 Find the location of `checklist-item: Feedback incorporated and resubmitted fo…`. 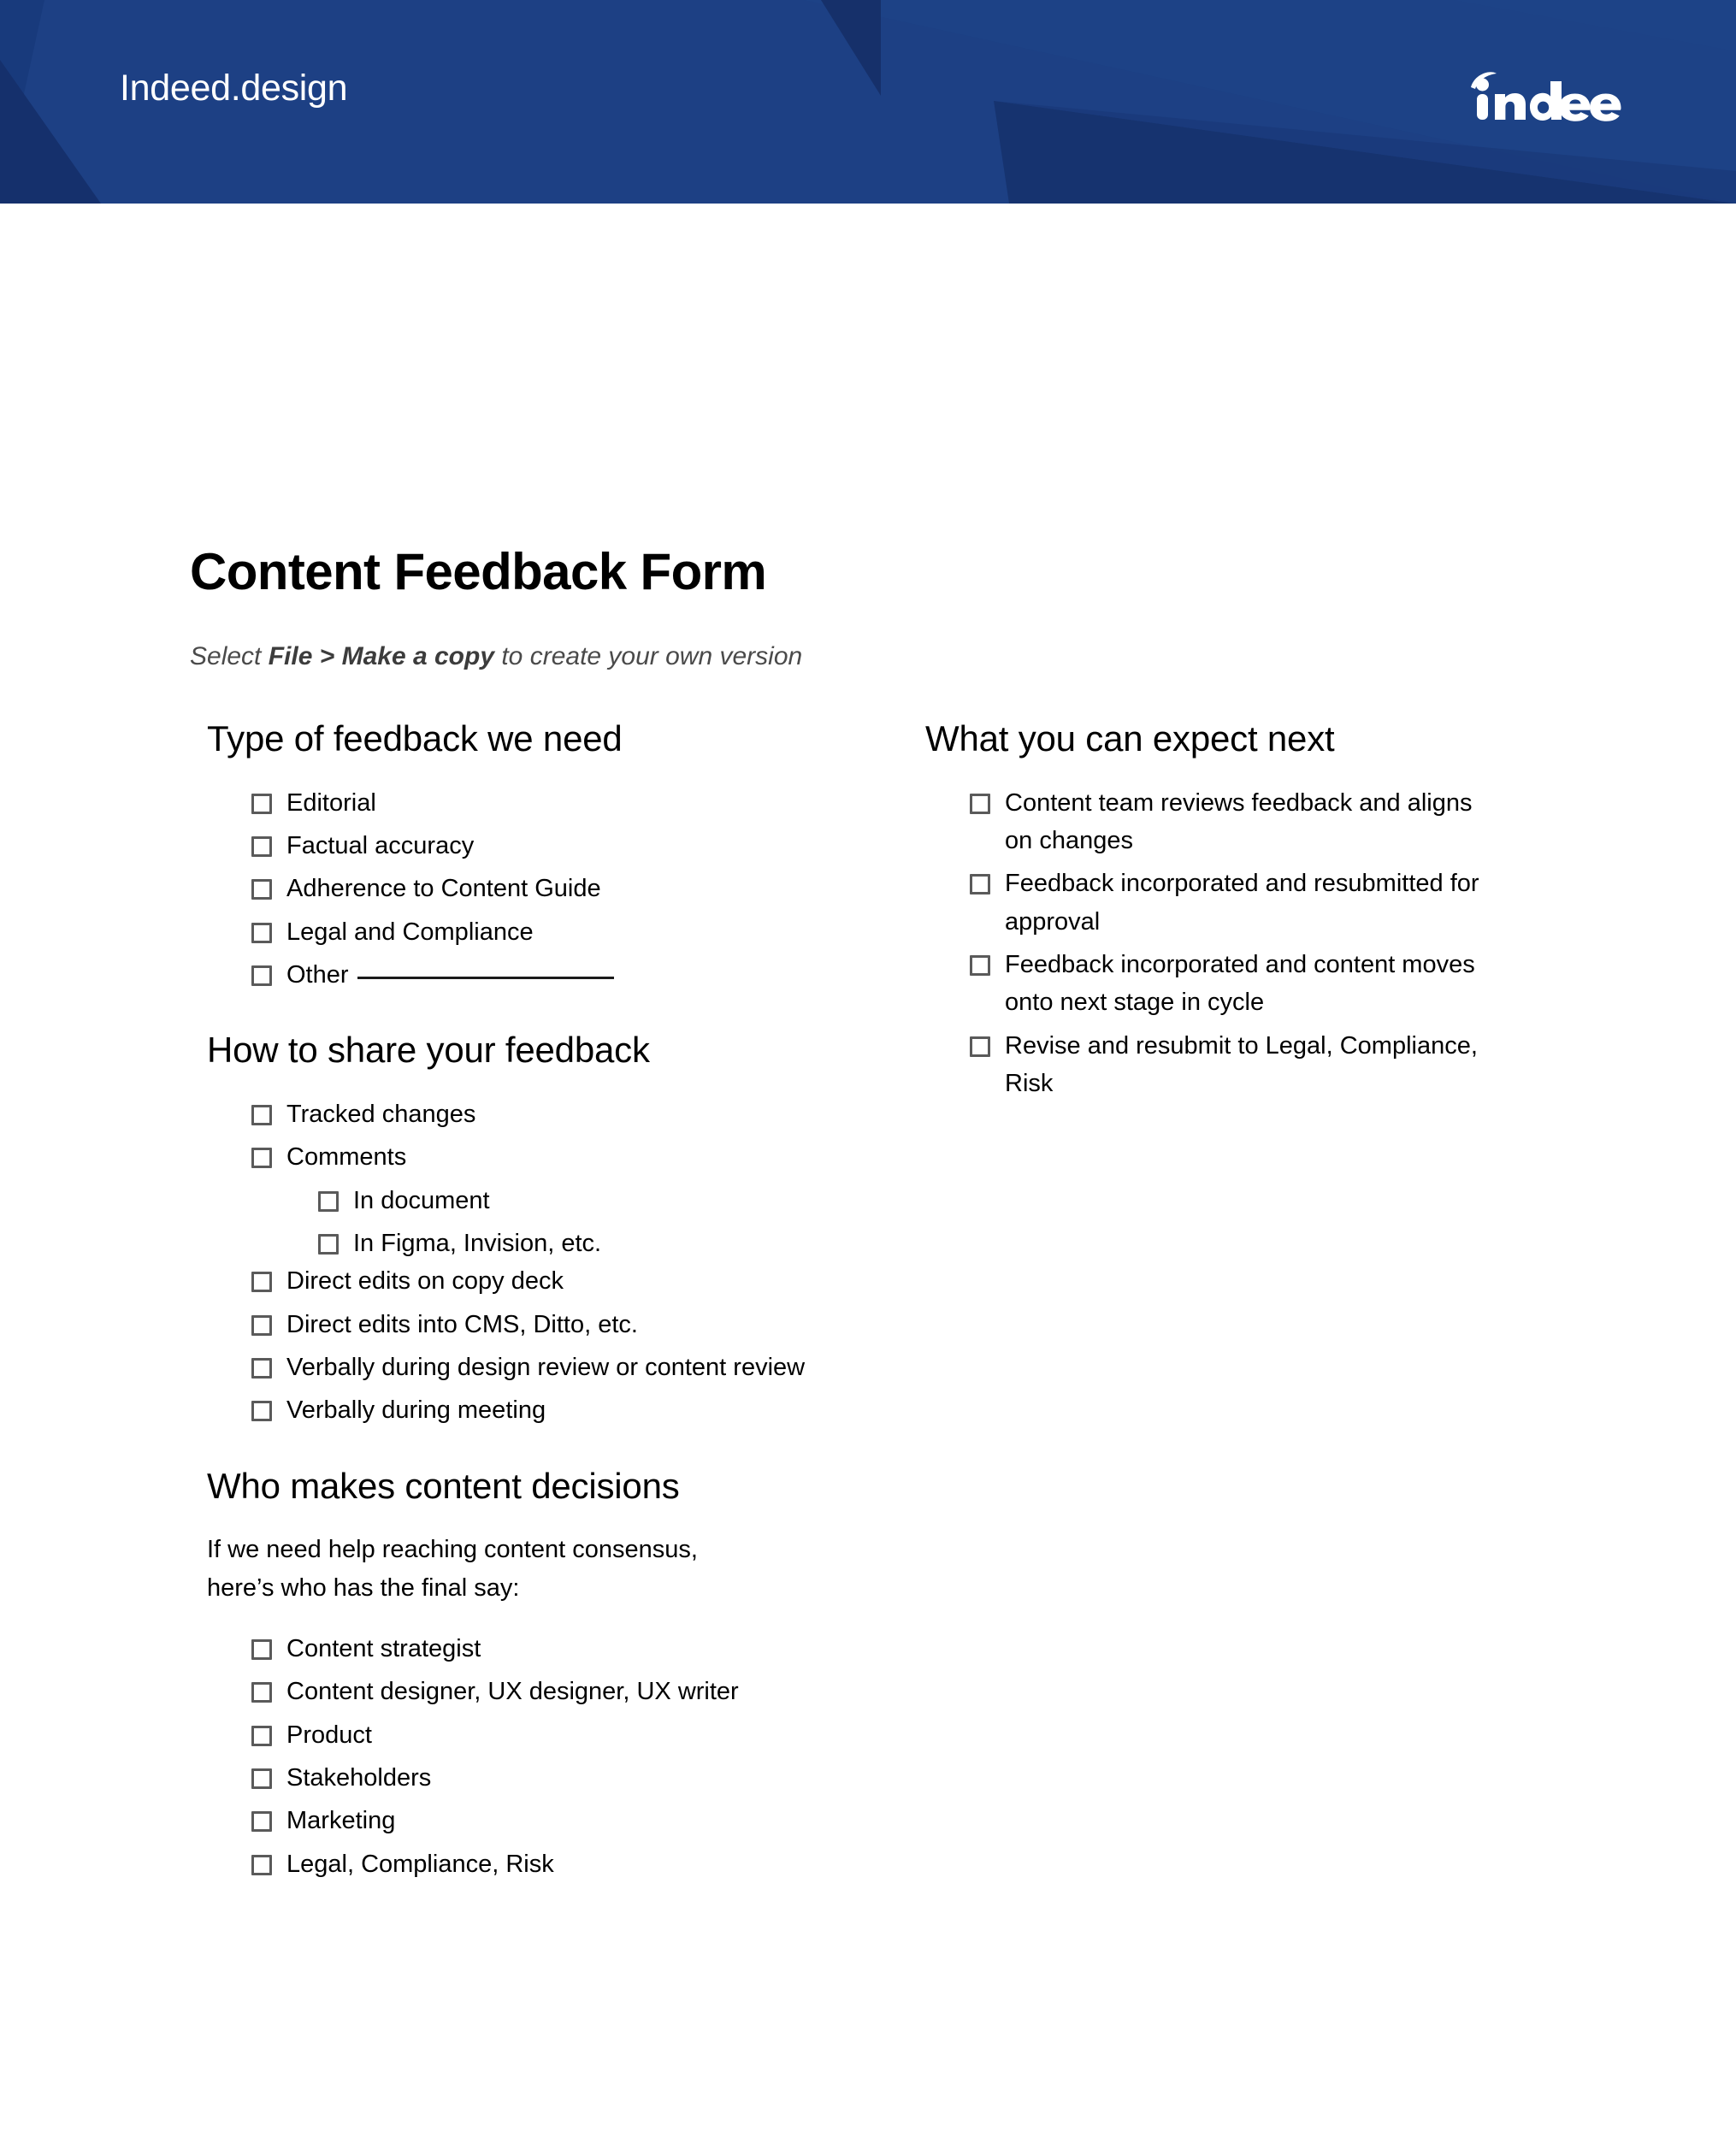

checklist-item: Feedback incorporated and resubmitted fo… is located at coordinates (1268, 903).